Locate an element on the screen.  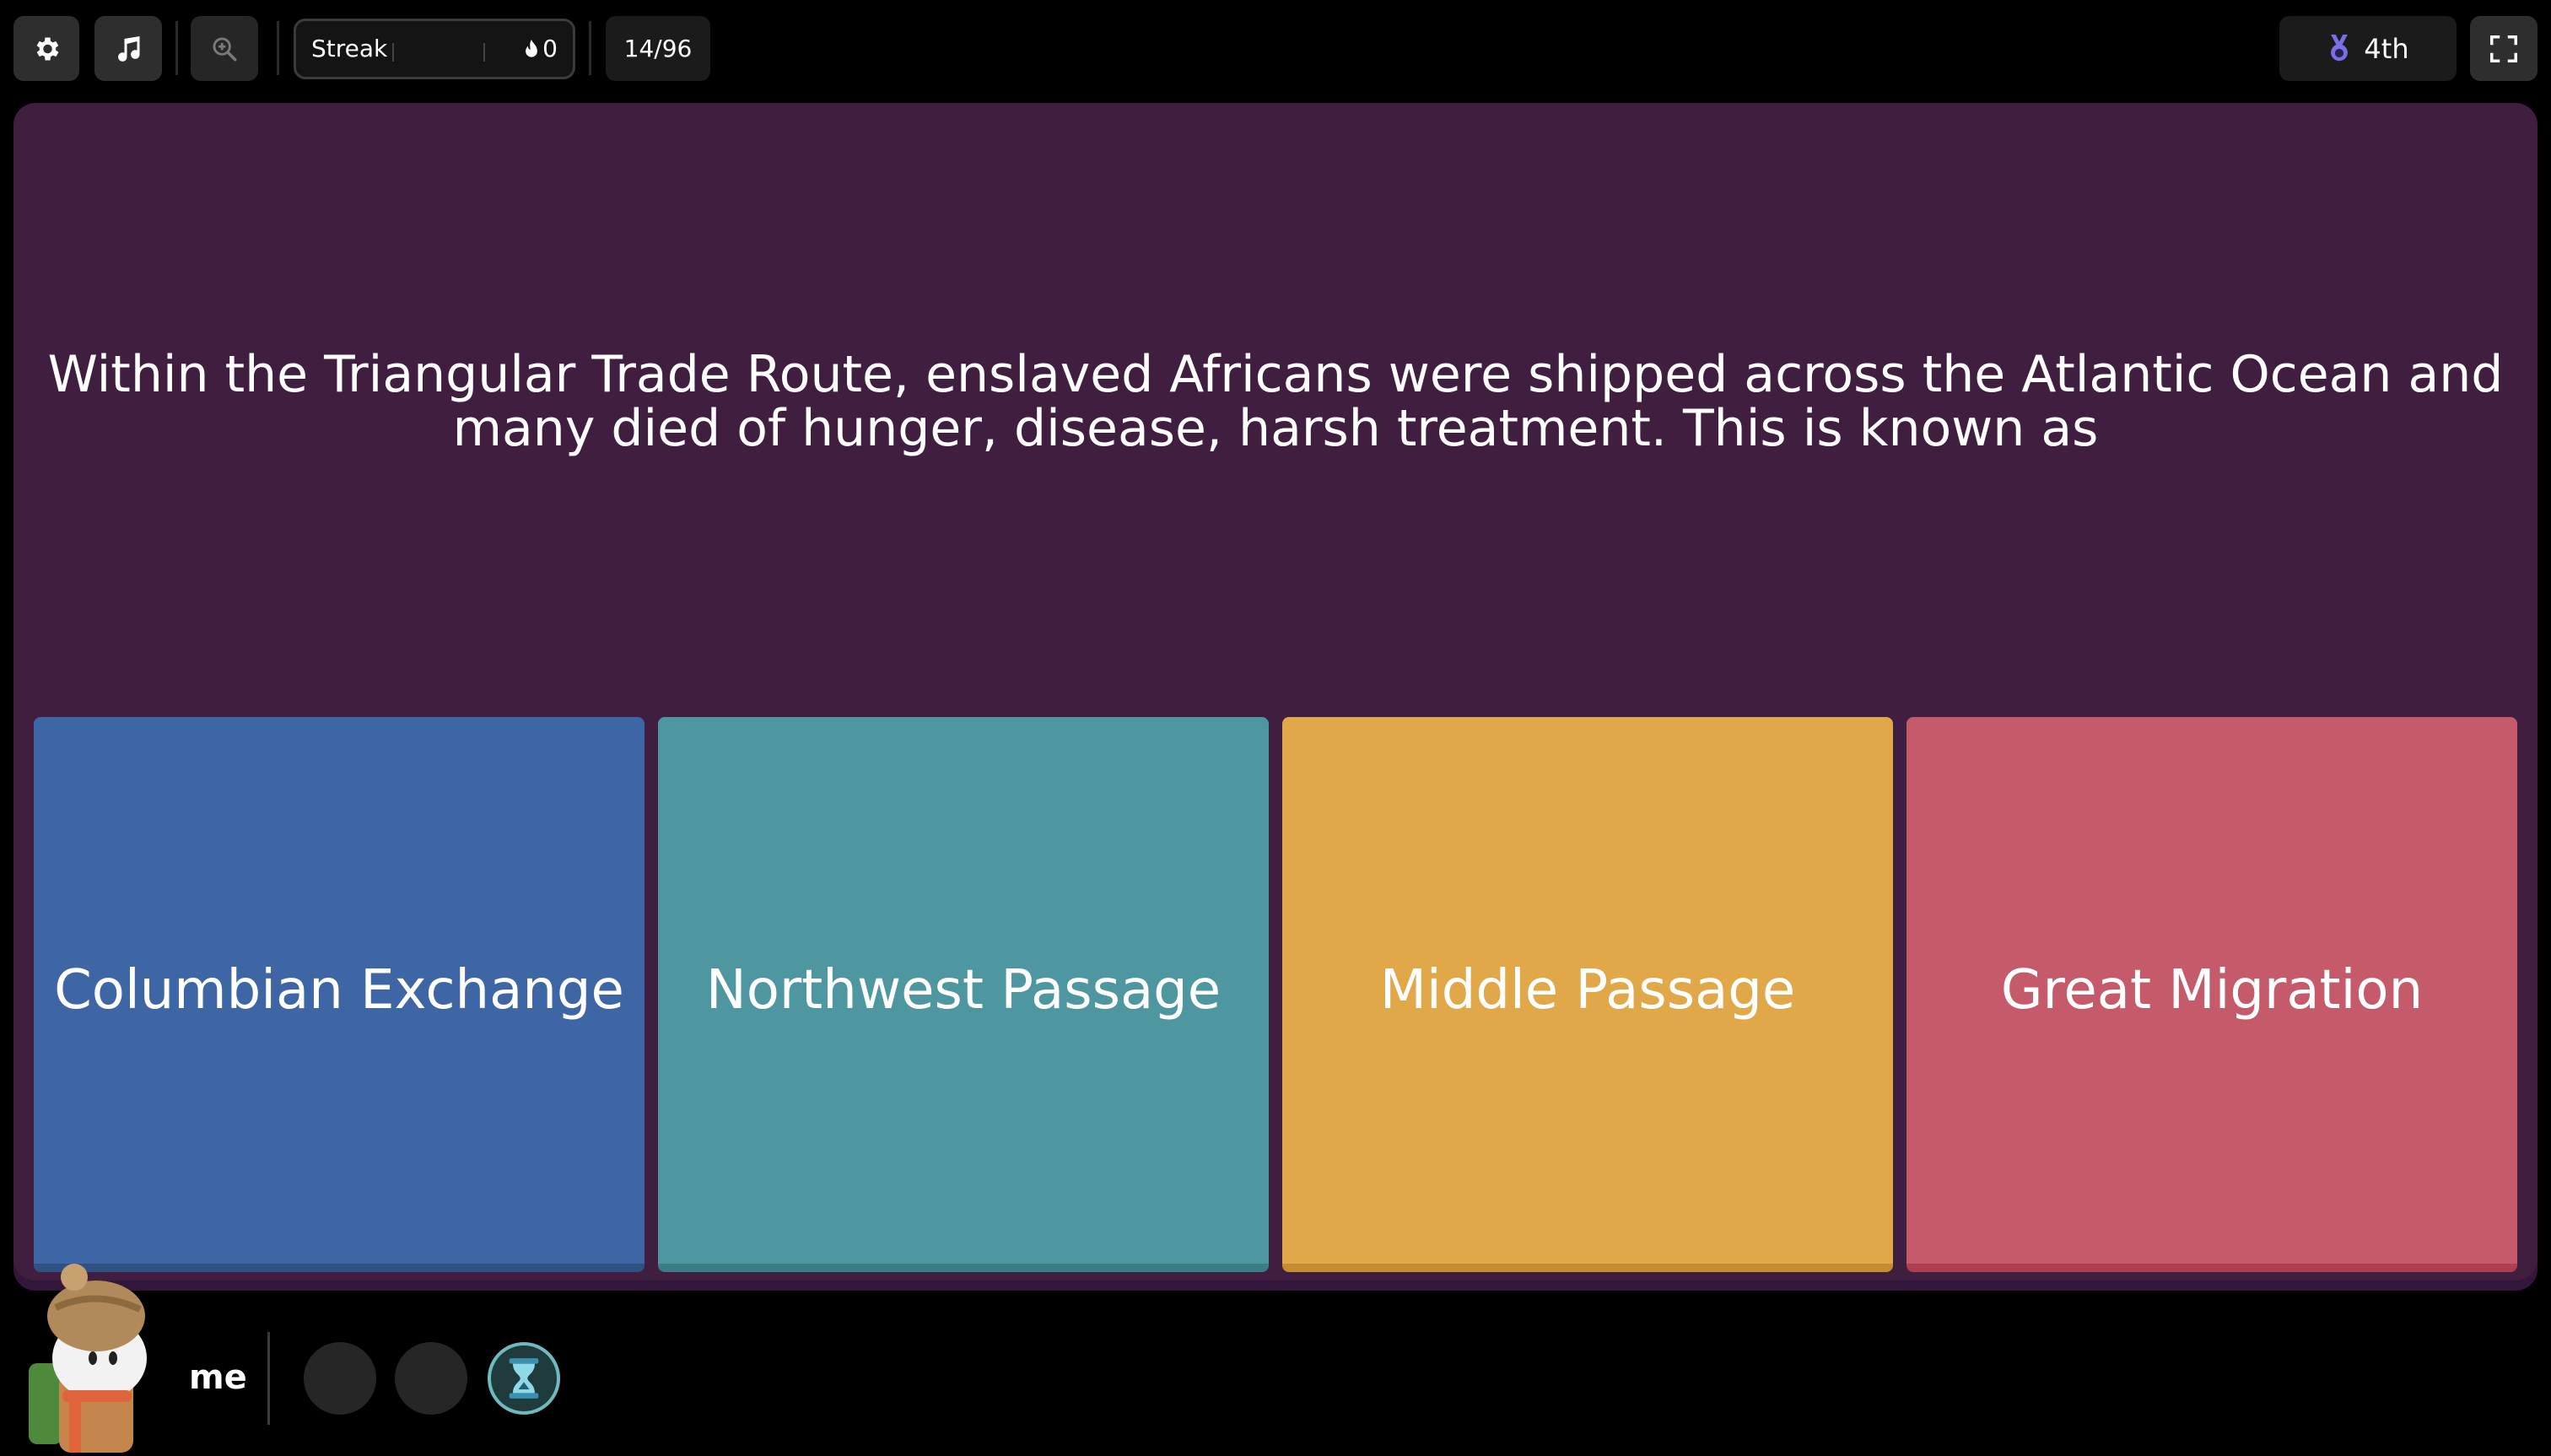
medal-icon is located at coordinates (2340, 48).